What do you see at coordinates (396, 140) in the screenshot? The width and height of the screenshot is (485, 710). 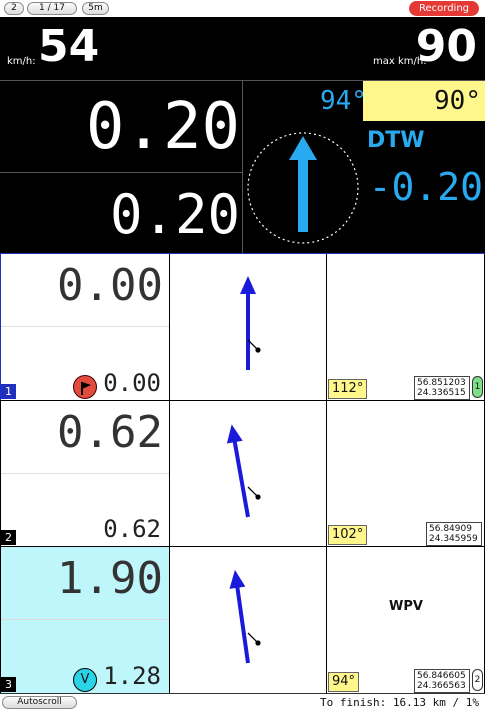 I see `dtw-label: DTW` at bounding box center [396, 140].